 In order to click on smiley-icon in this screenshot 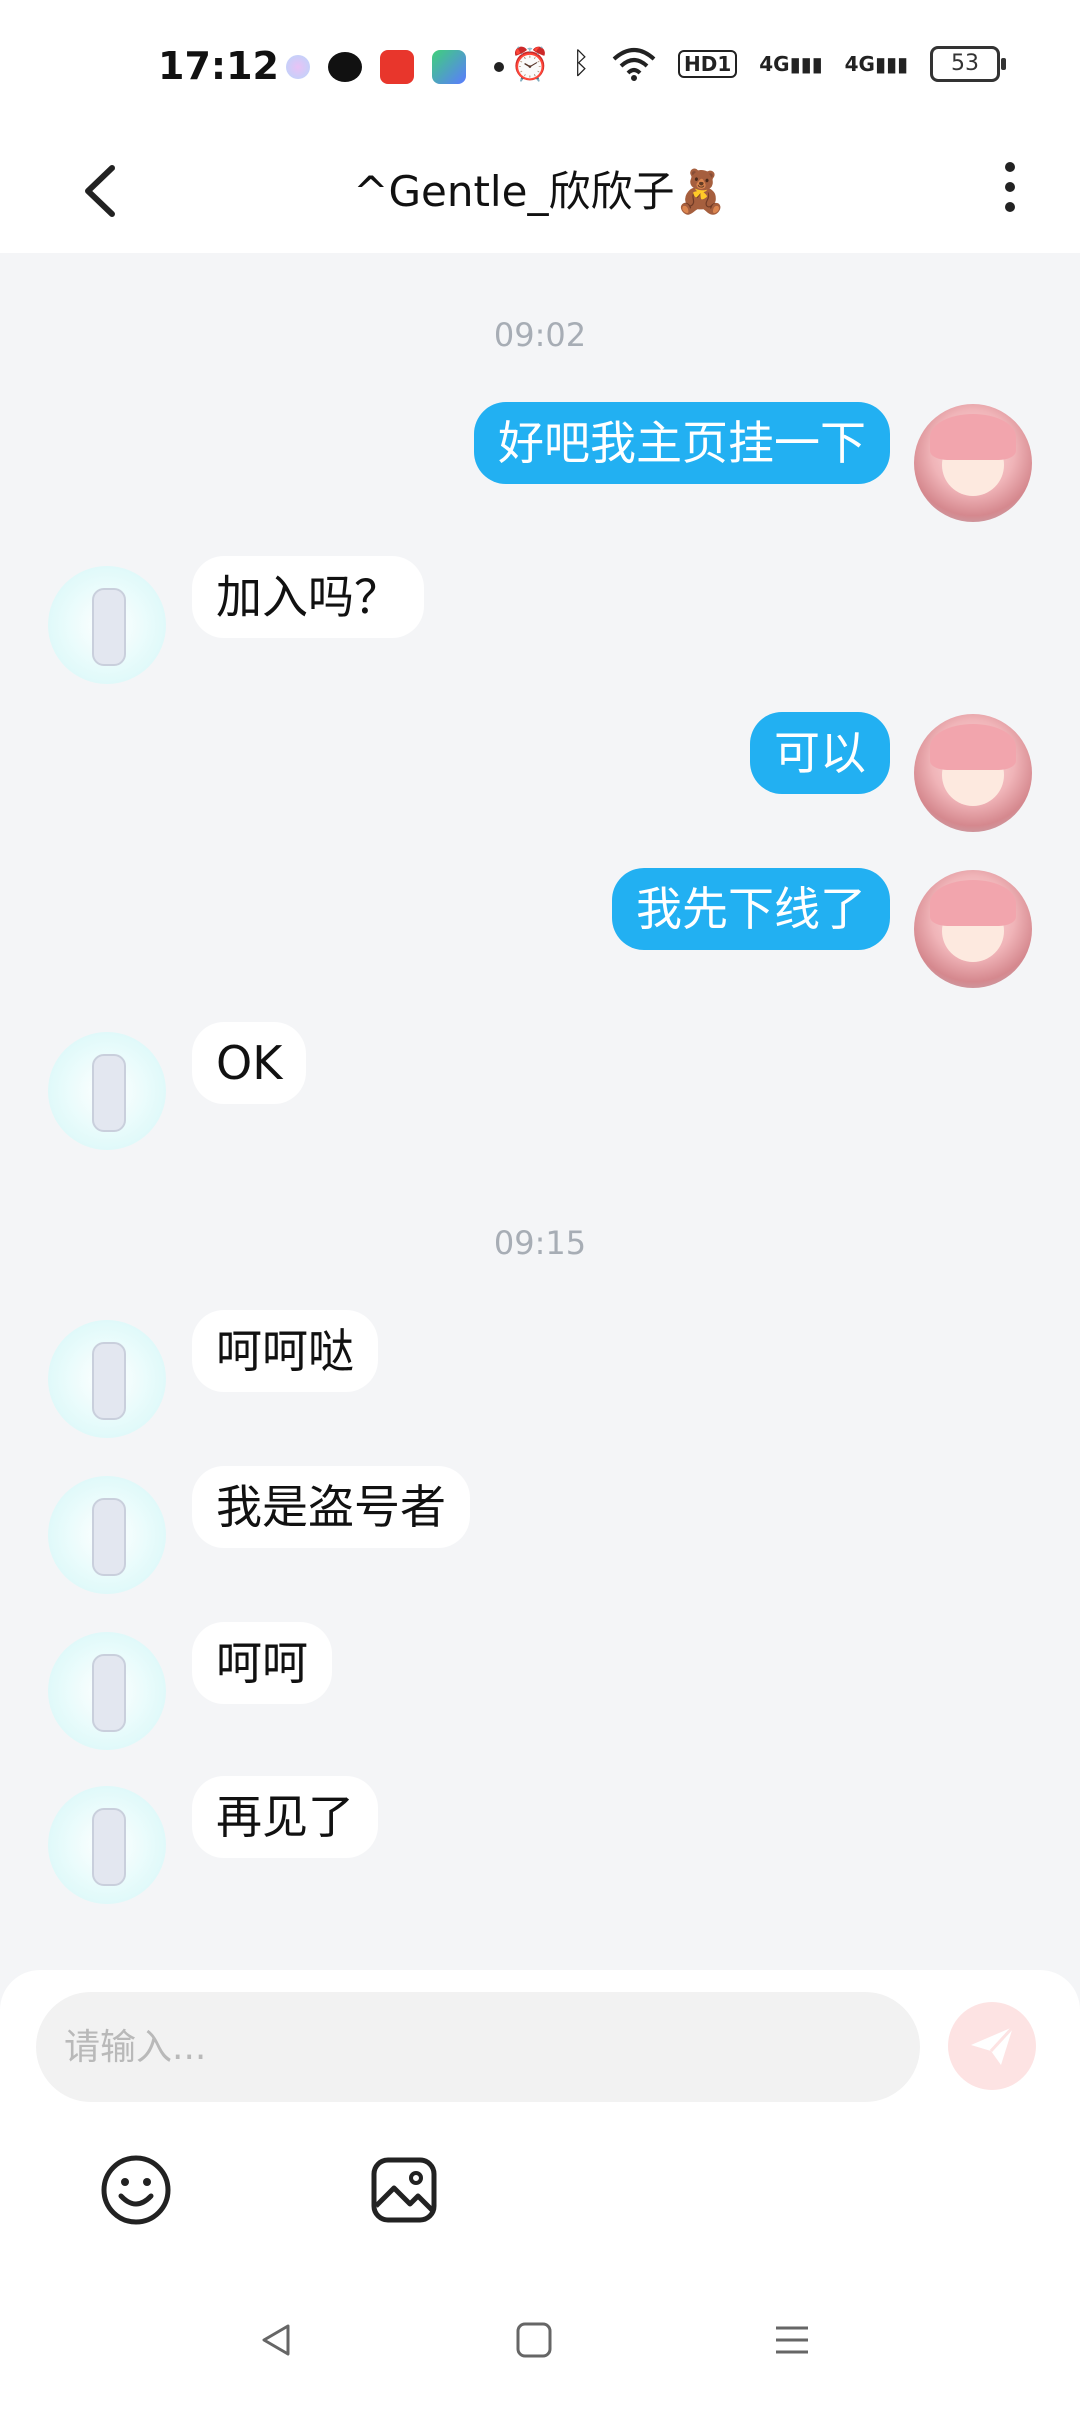, I will do `click(136, 2190)`.